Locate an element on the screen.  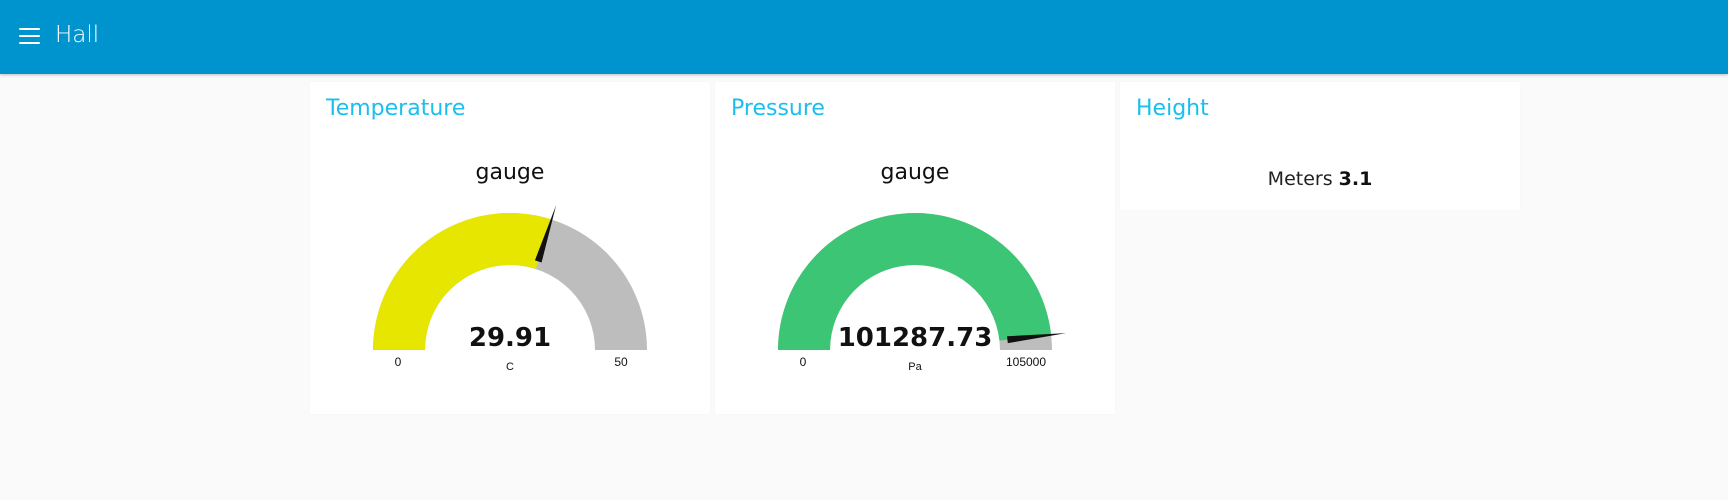
gauge-units: Pa is located at coordinates (915, 367).